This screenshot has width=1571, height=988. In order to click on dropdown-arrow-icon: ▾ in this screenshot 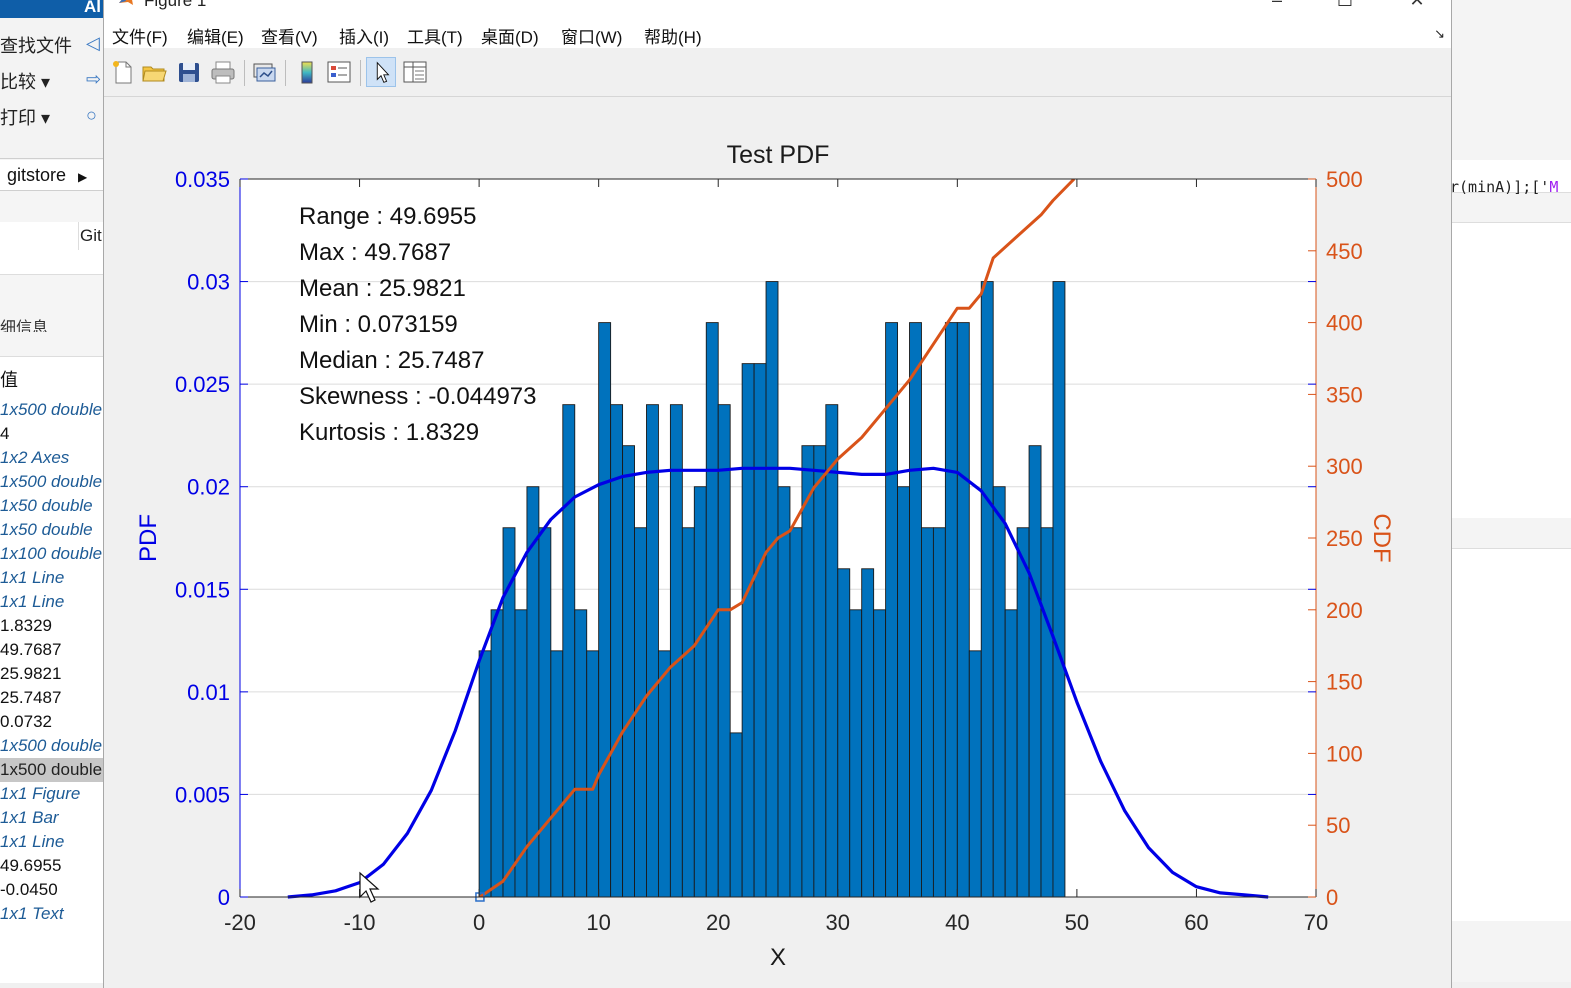, I will do `click(46, 82)`.